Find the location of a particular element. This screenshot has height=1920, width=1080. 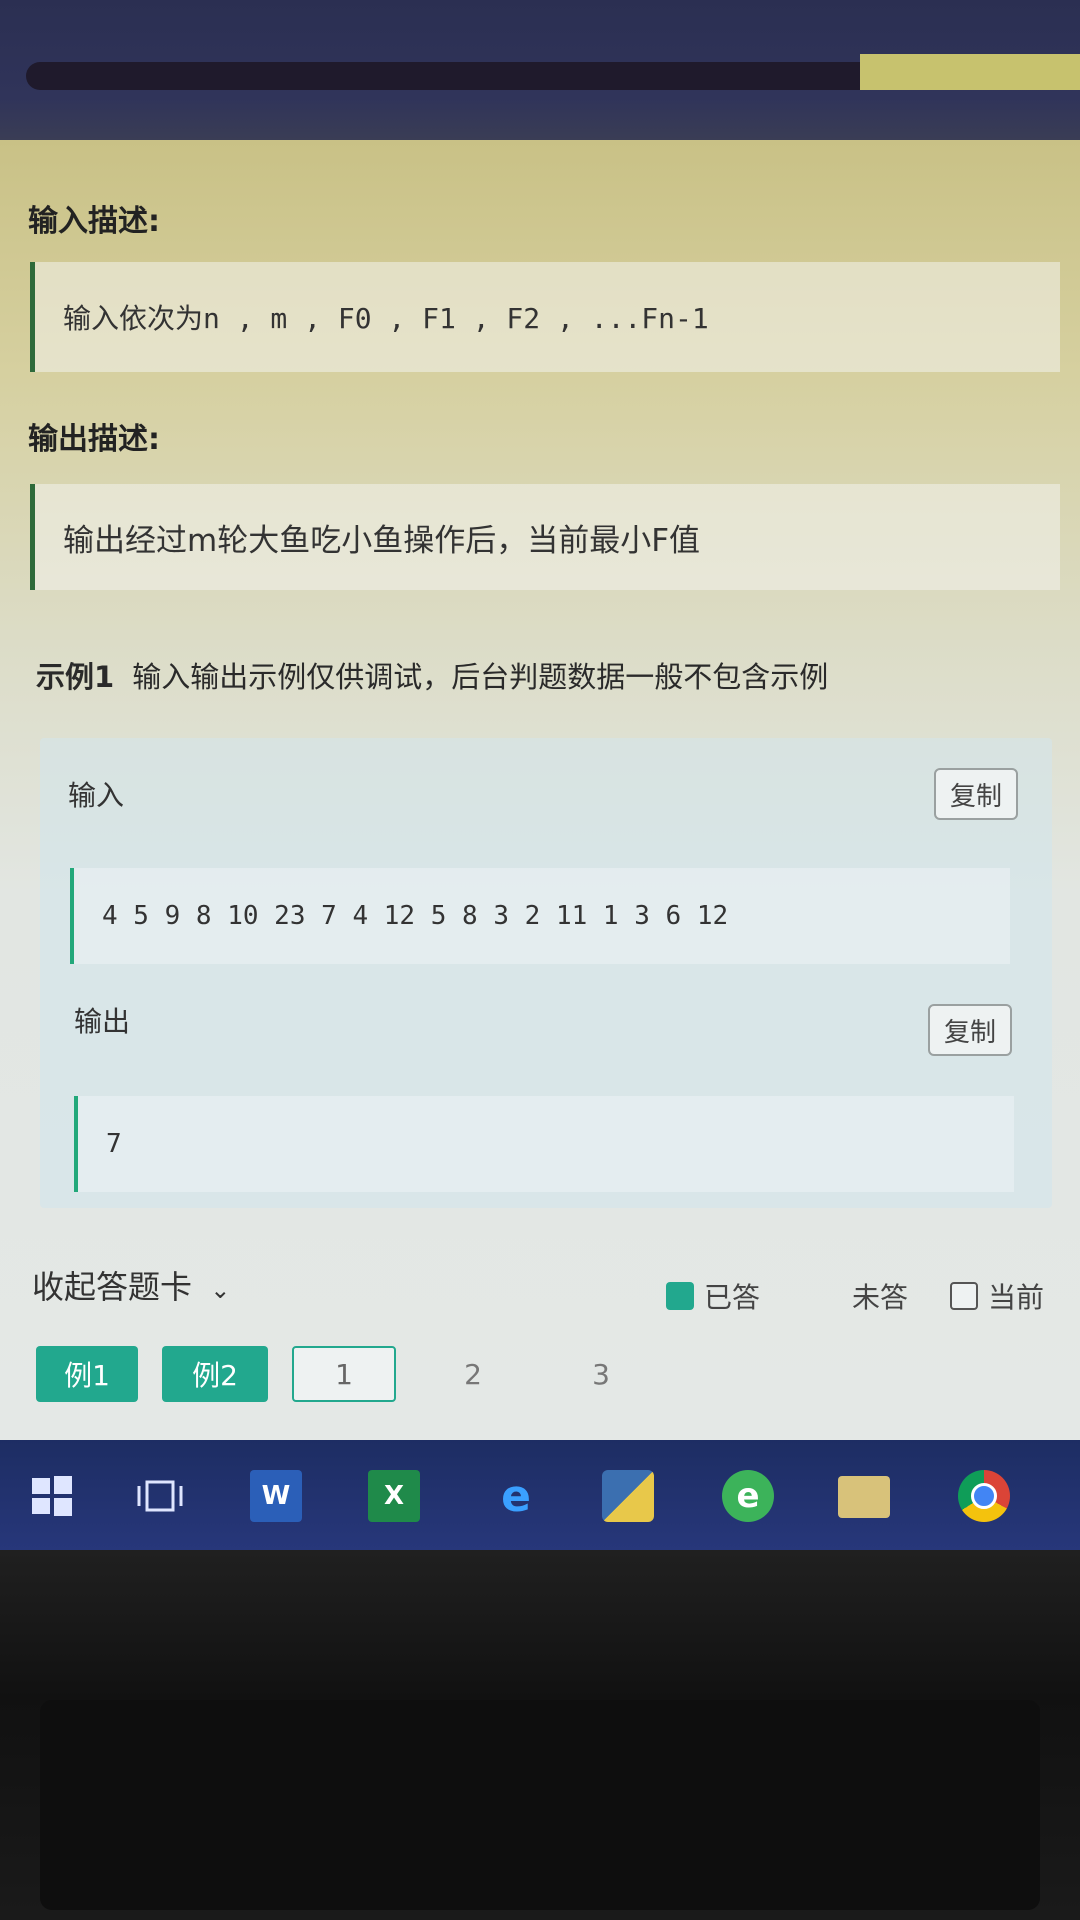

input-desc-block: 输入依次为n , m , F0 , F1 , F2 , ...Fn-1 is located at coordinates (545, 317).